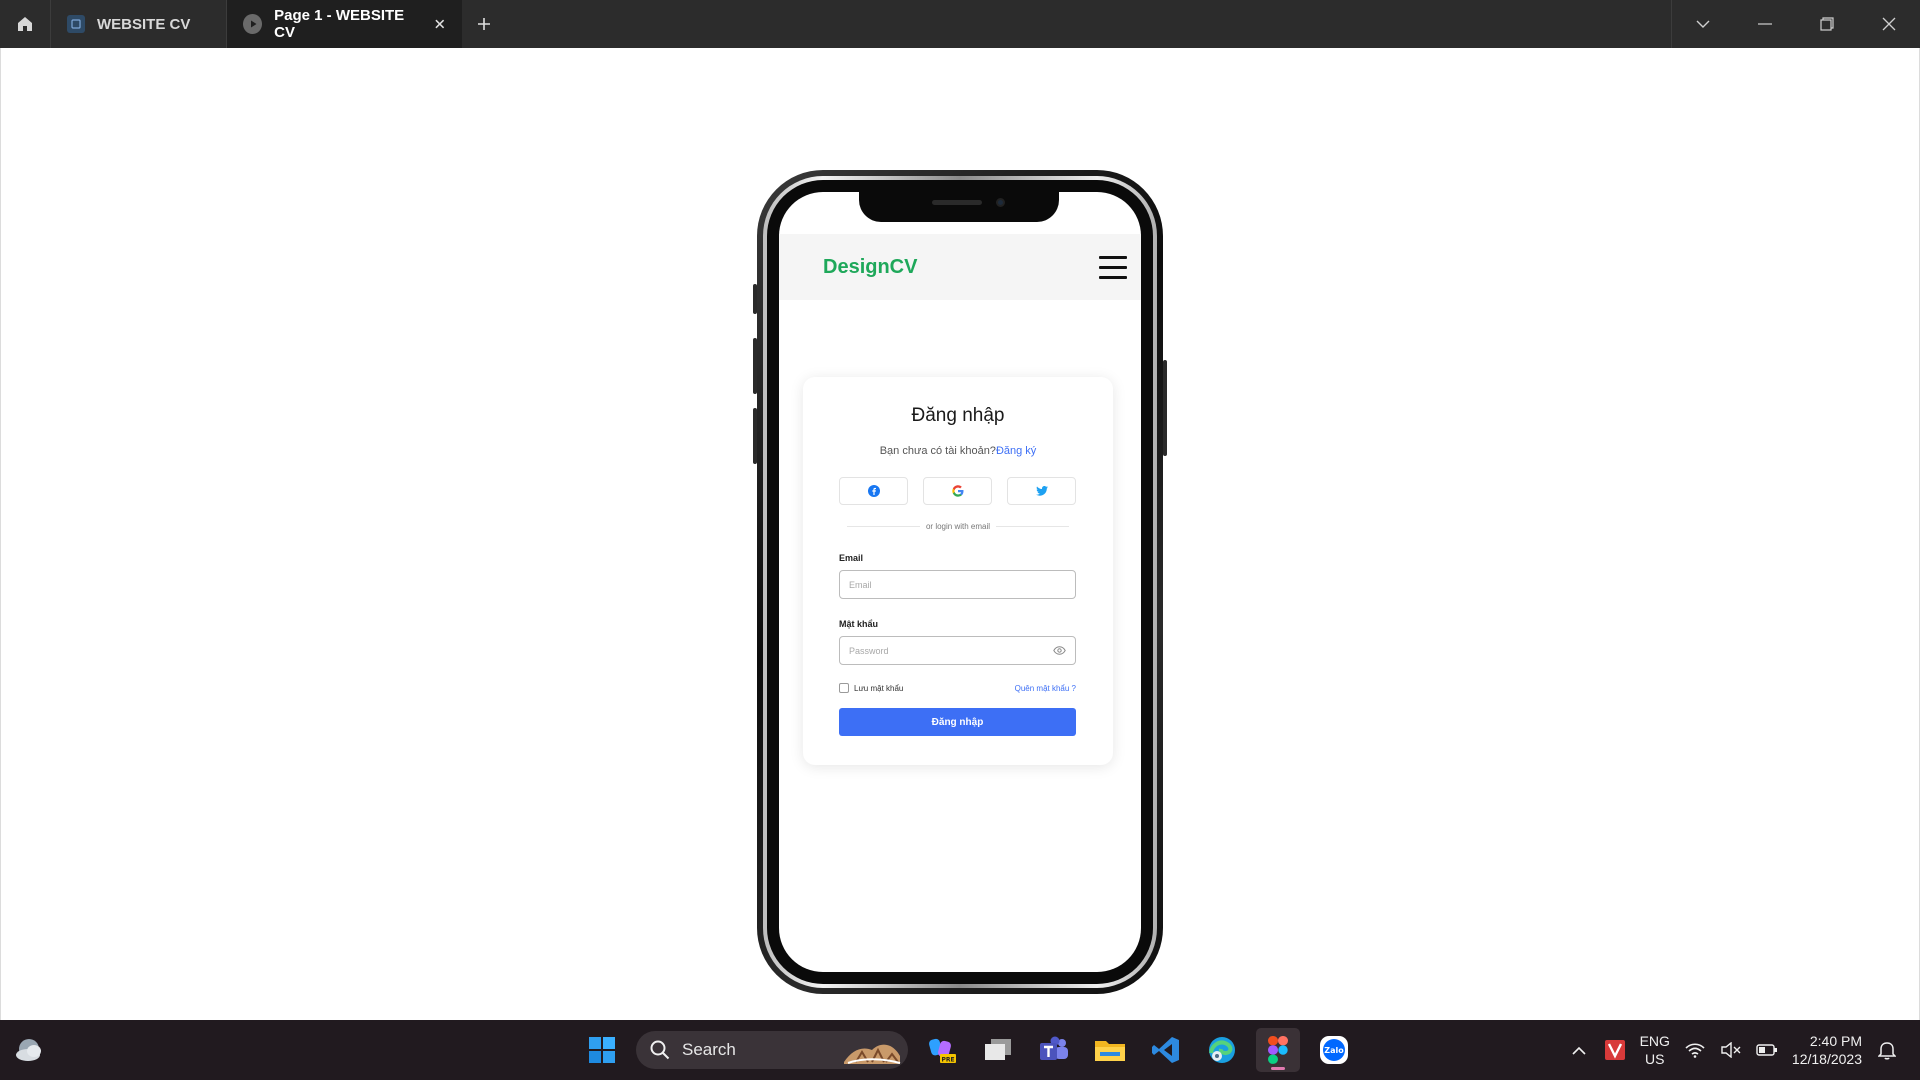 This screenshot has height=1080, width=1920. What do you see at coordinates (958, 415) in the screenshot?
I see `login-title: Đăng nhập` at bounding box center [958, 415].